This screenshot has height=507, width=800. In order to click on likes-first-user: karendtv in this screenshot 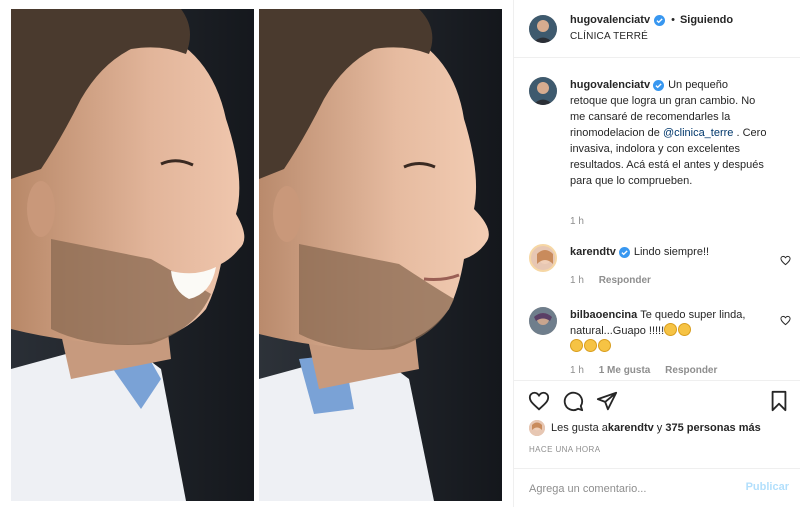, I will do `click(631, 428)`.